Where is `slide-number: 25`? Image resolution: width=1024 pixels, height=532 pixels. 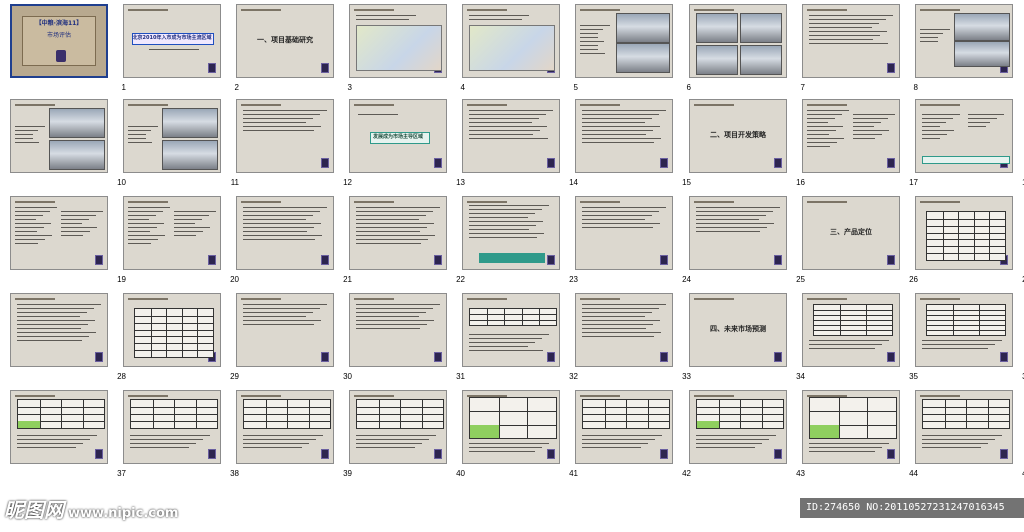 slide-number: 25 is located at coordinates (800, 279).